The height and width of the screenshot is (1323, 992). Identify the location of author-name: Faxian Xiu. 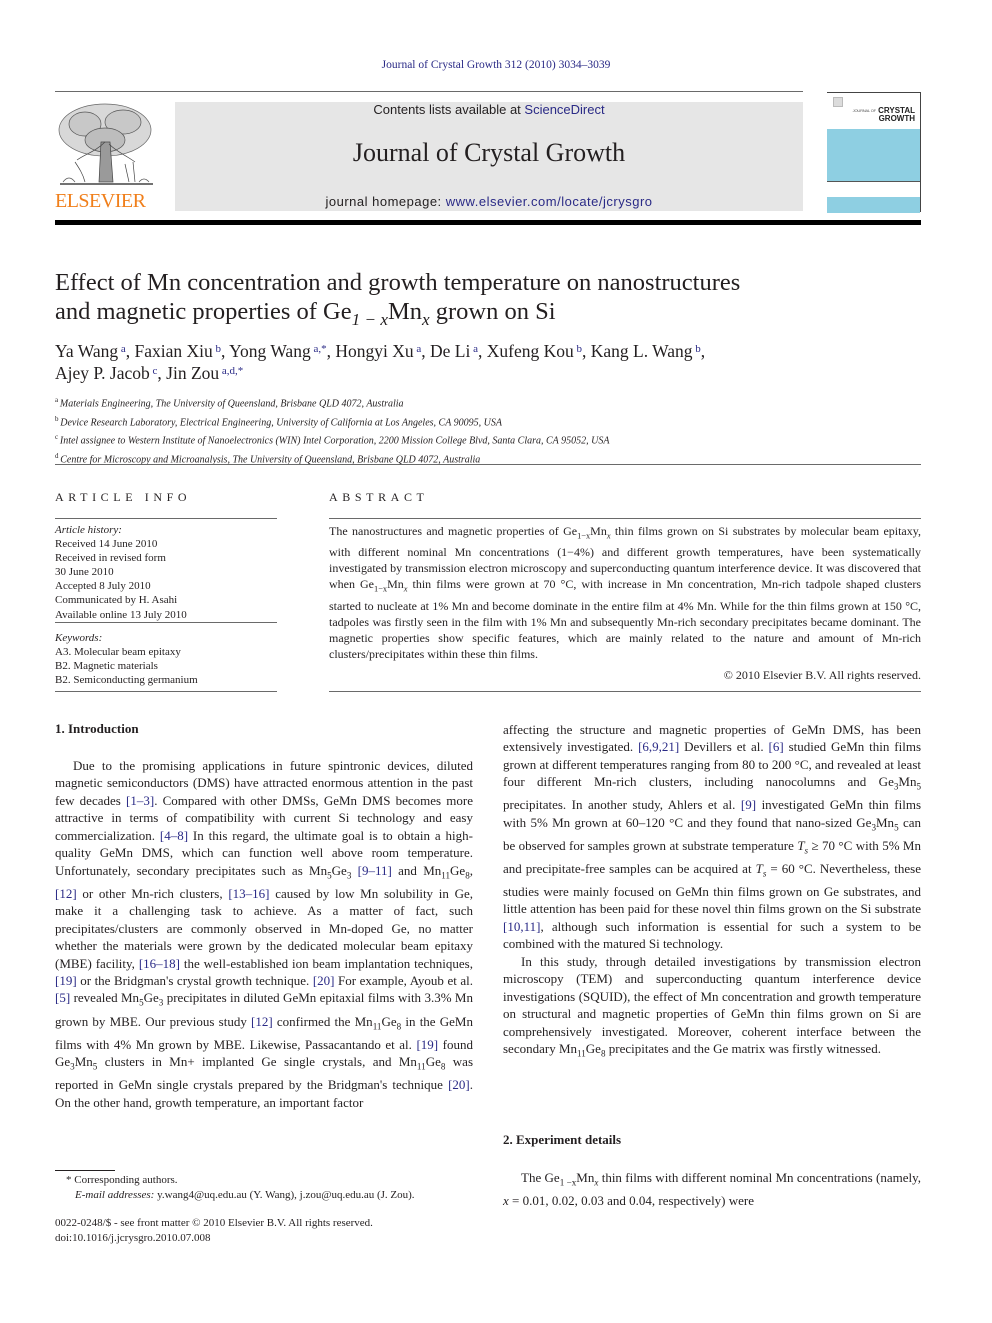
(174, 351).